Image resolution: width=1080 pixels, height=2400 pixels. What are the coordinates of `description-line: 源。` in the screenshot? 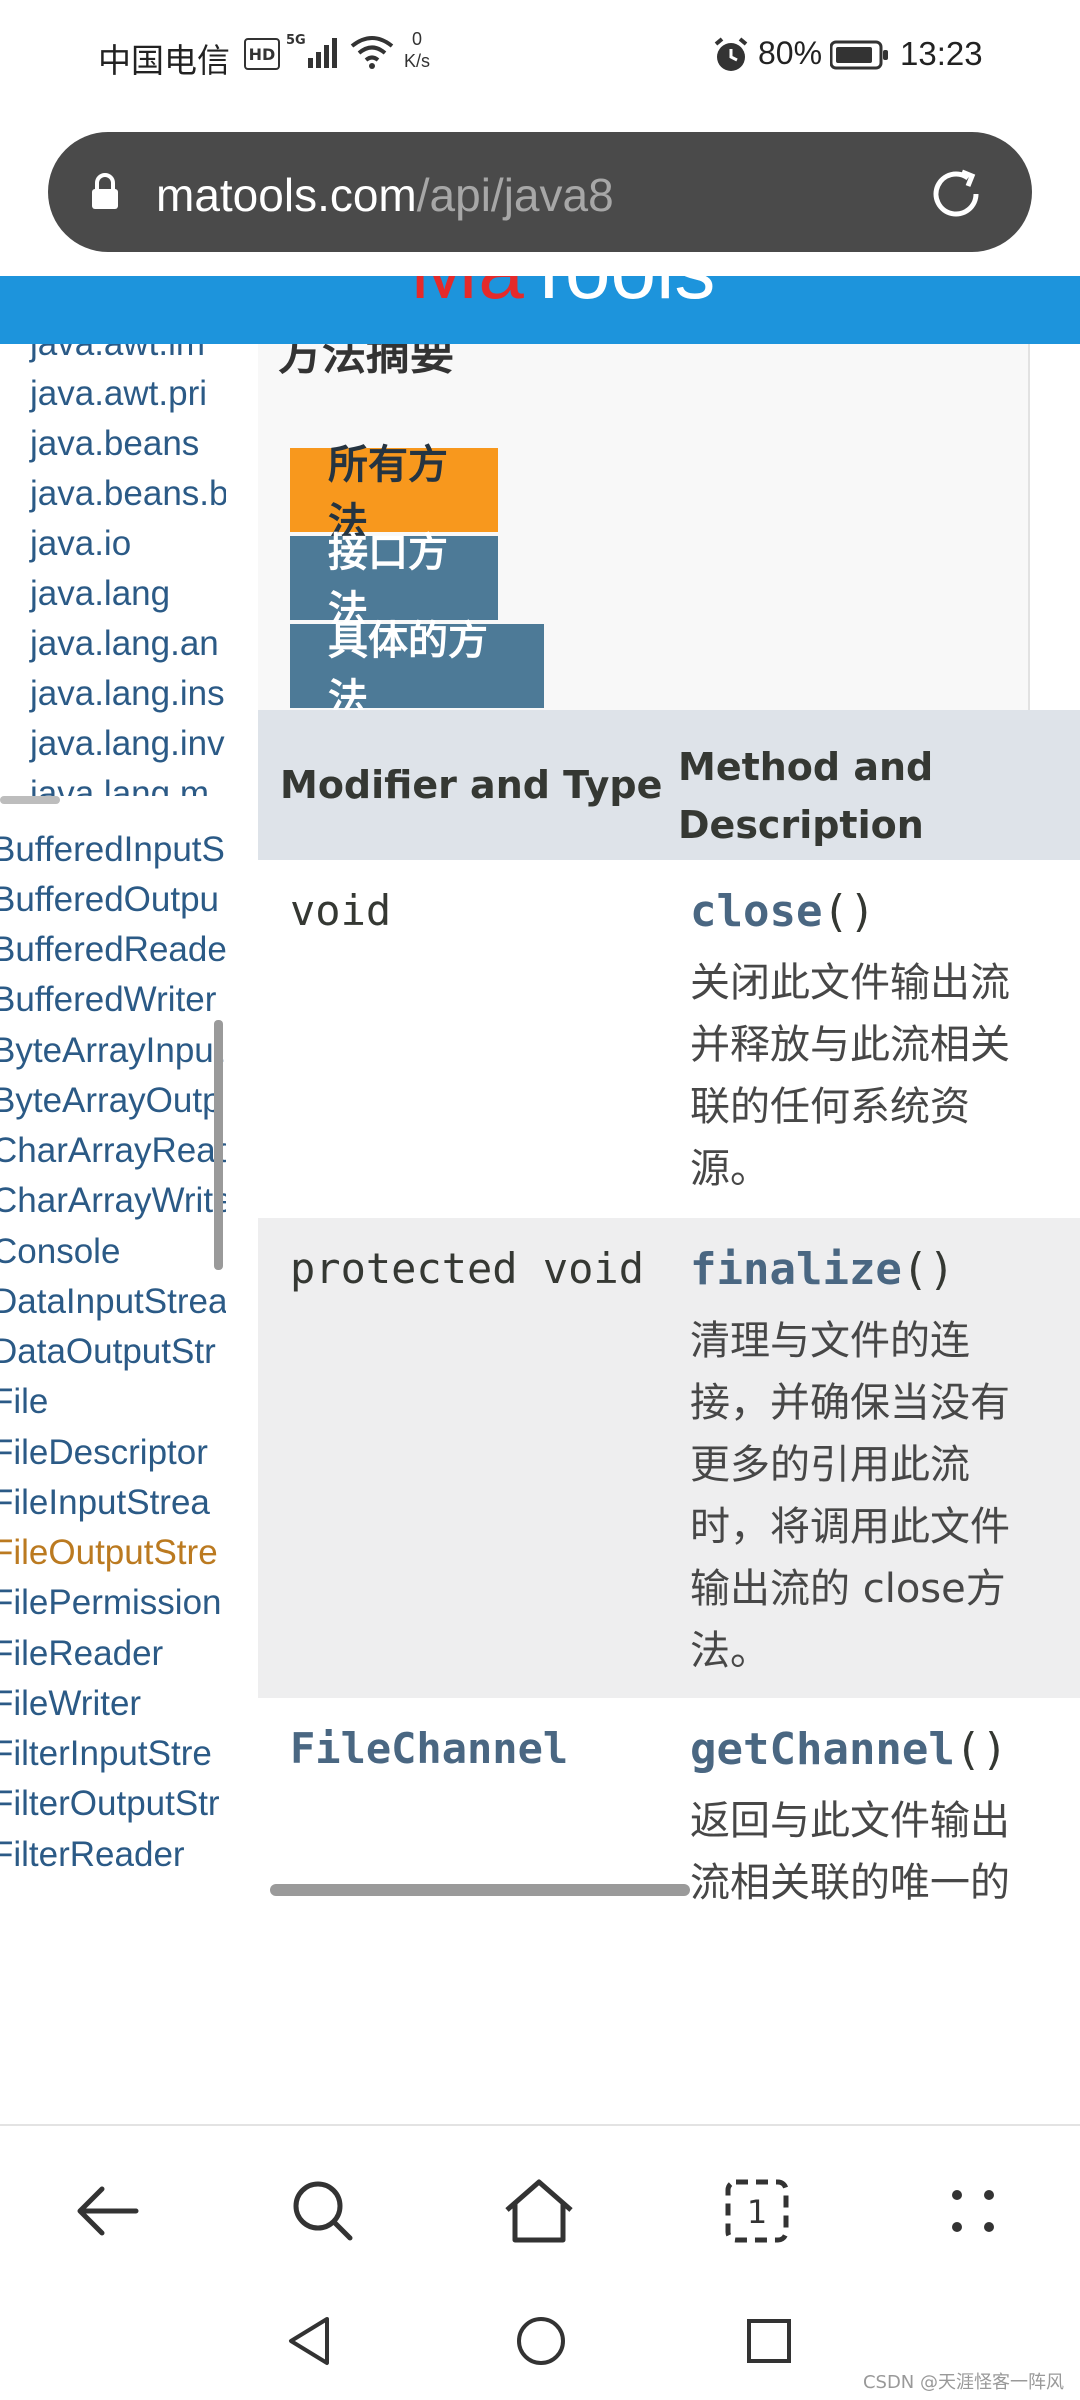 It's located at (730, 1169).